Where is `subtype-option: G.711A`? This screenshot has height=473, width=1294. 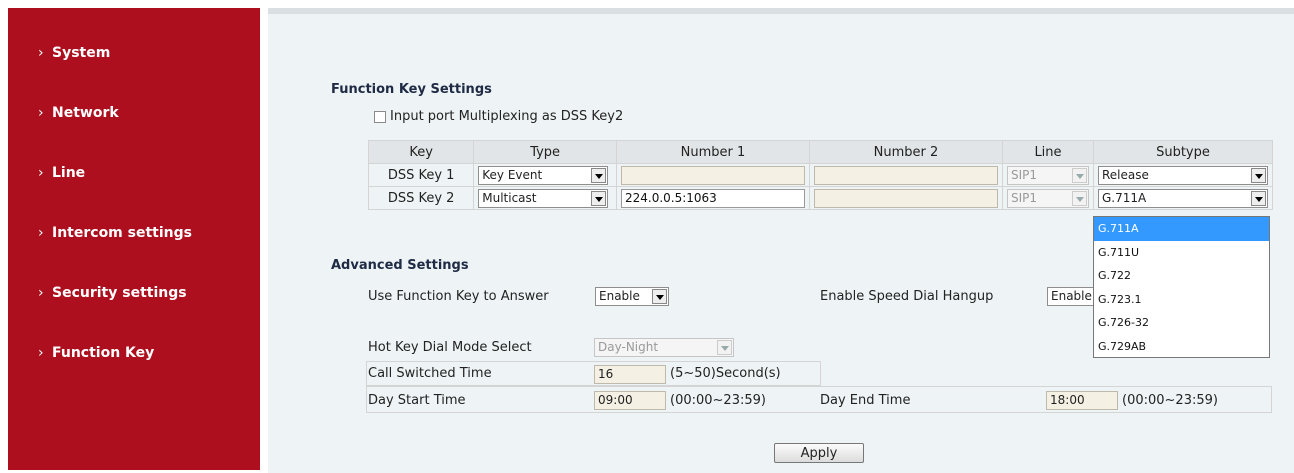
subtype-option: G.711A is located at coordinates (1181, 229).